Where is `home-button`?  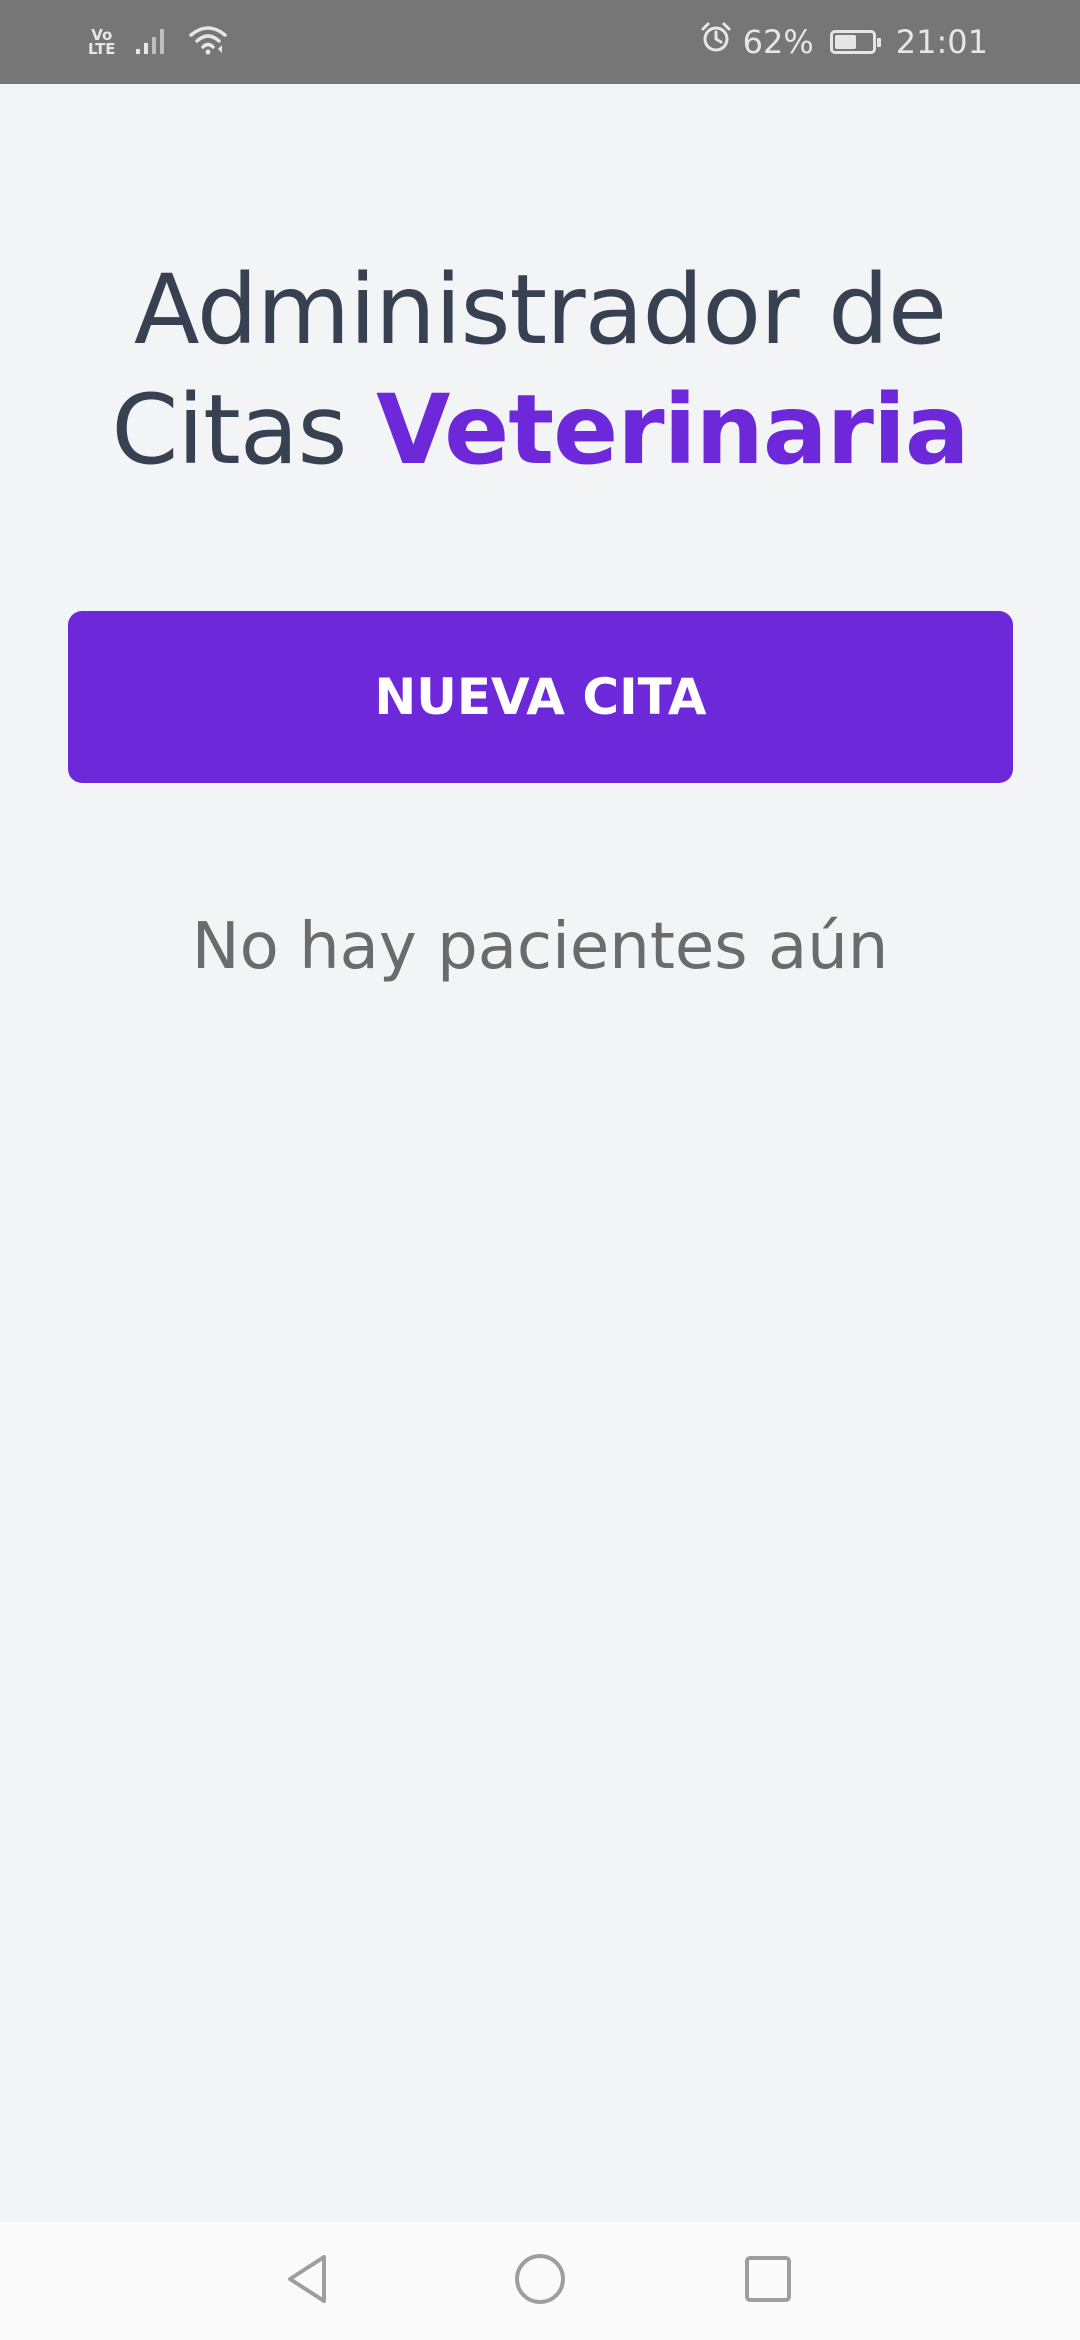 home-button is located at coordinates (540, 2281).